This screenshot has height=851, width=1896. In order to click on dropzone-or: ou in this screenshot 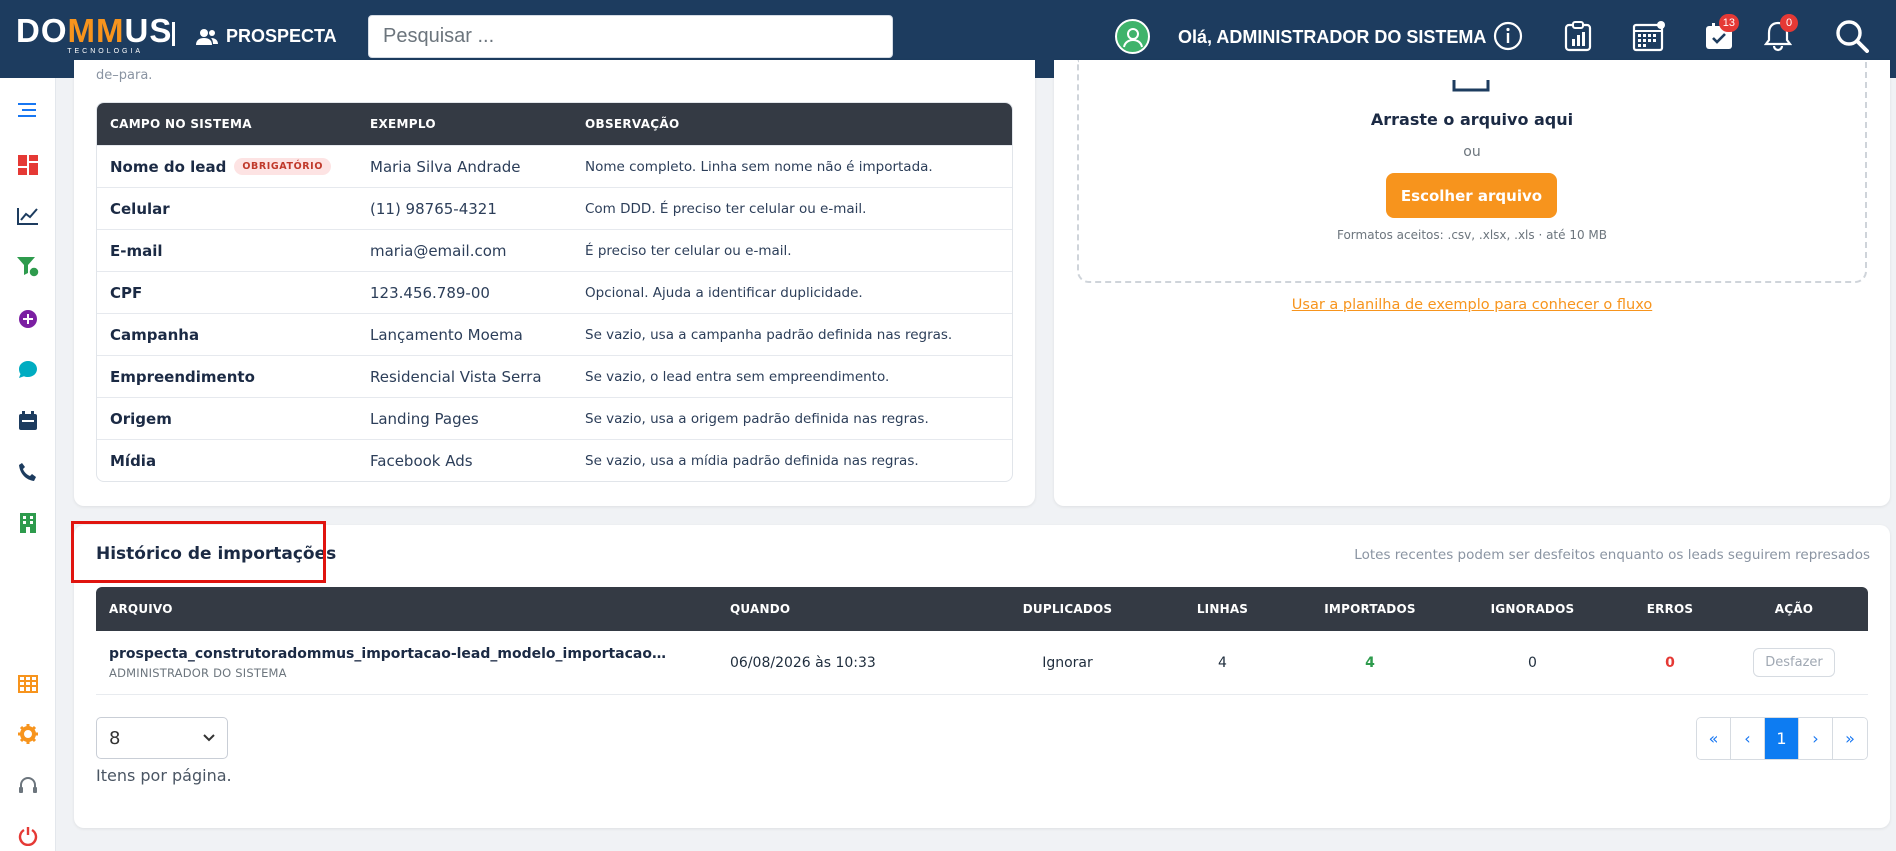, I will do `click(1472, 152)`.